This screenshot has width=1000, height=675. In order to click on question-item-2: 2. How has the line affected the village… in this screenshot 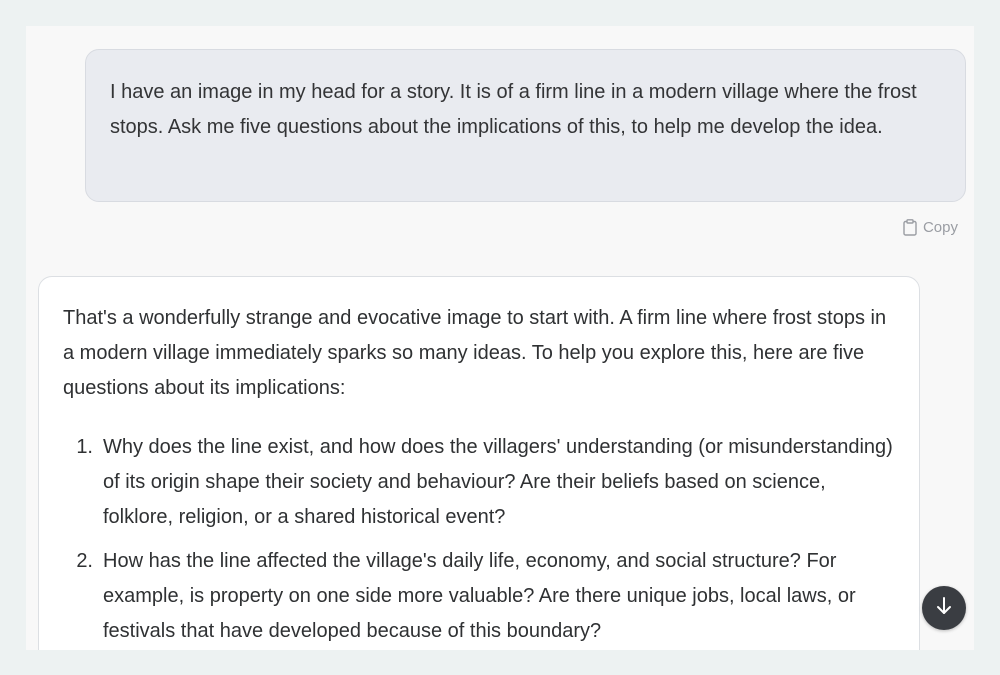, I will do `click(479, 596)`.